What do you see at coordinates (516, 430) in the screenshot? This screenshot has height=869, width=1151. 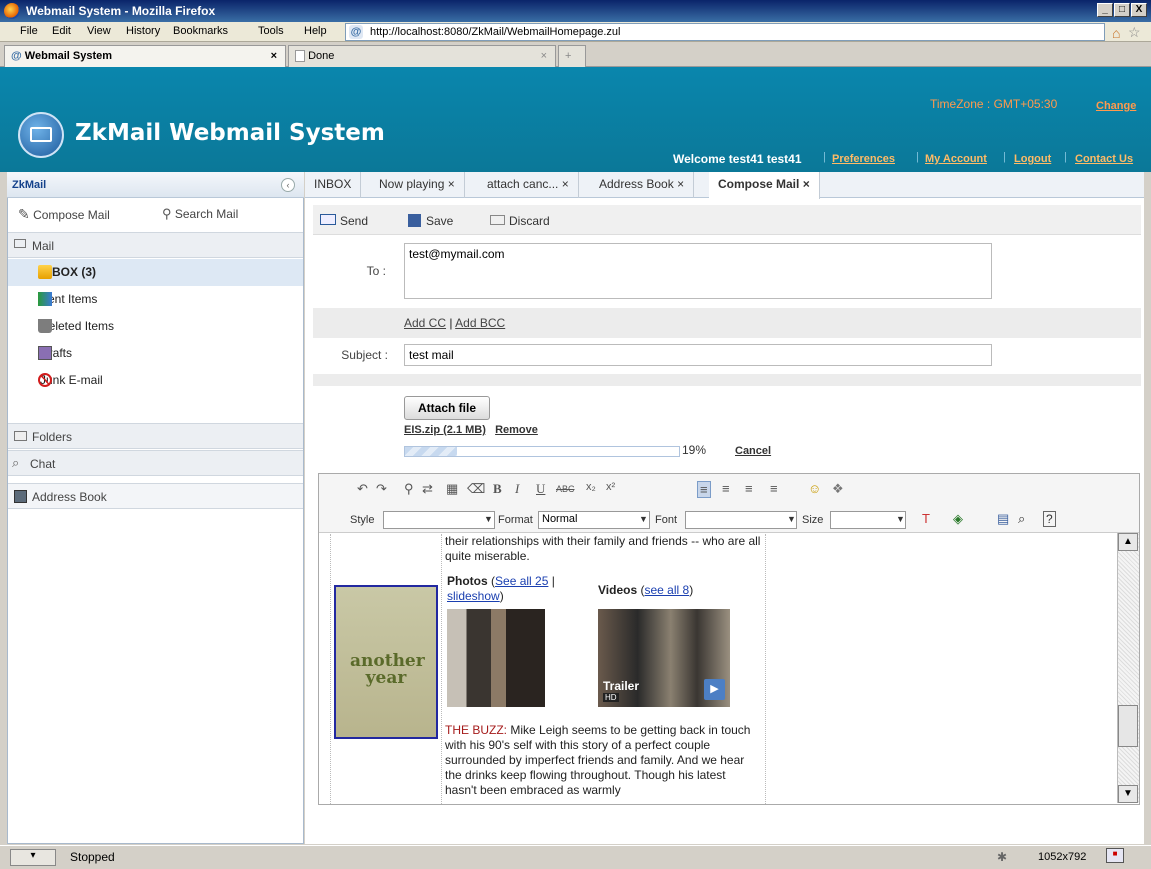 I see `remove-attachment-link: Remove` at bounding box center [516, 430].